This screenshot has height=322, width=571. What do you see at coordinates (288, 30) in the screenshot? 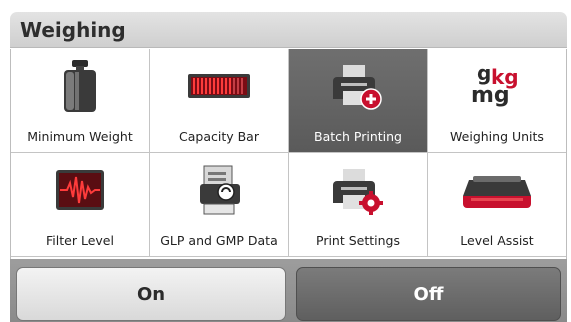
I see `header-bar: Weighing` at bounding box center [288, 30].